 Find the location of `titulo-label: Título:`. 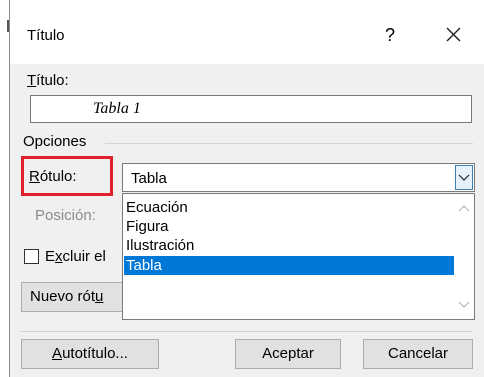

titulo-label: Título: is located at coordinates (48, 80).